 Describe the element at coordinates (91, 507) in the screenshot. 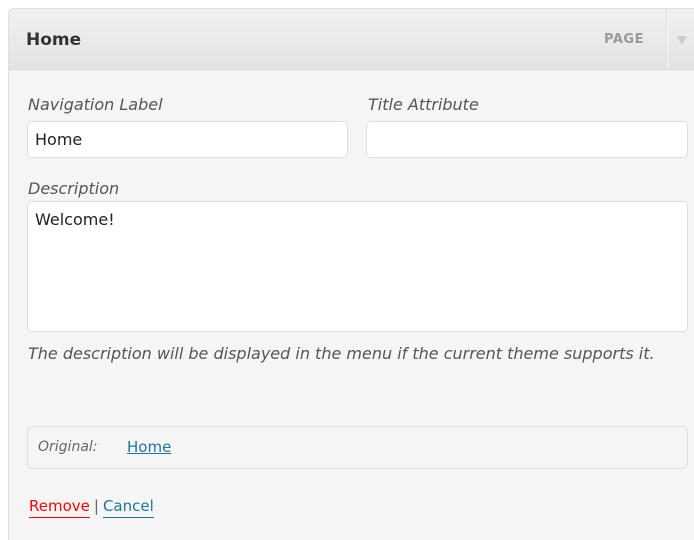

I see `item-actions: Remove | Cancel` at that location.